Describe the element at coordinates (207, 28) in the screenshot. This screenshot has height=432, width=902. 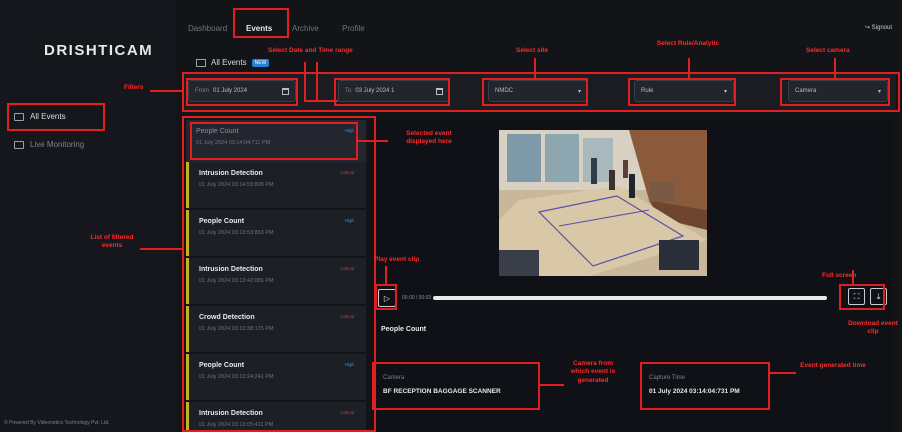
I see `tab-dashboard: Dashboard` at that location.